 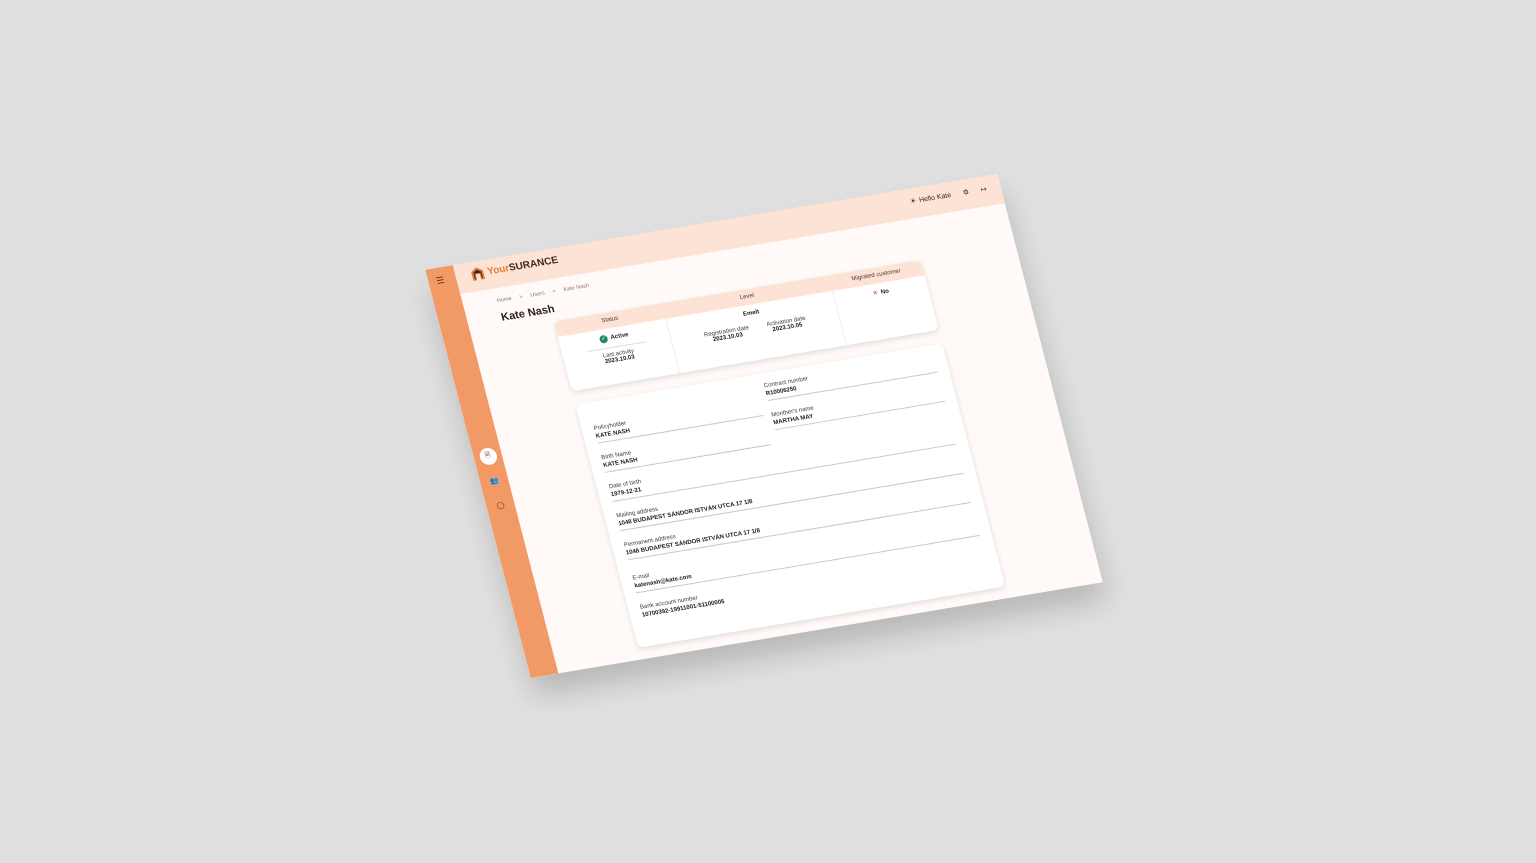 I want to click on document-icon: 🗎, so click(x=487, y=455).